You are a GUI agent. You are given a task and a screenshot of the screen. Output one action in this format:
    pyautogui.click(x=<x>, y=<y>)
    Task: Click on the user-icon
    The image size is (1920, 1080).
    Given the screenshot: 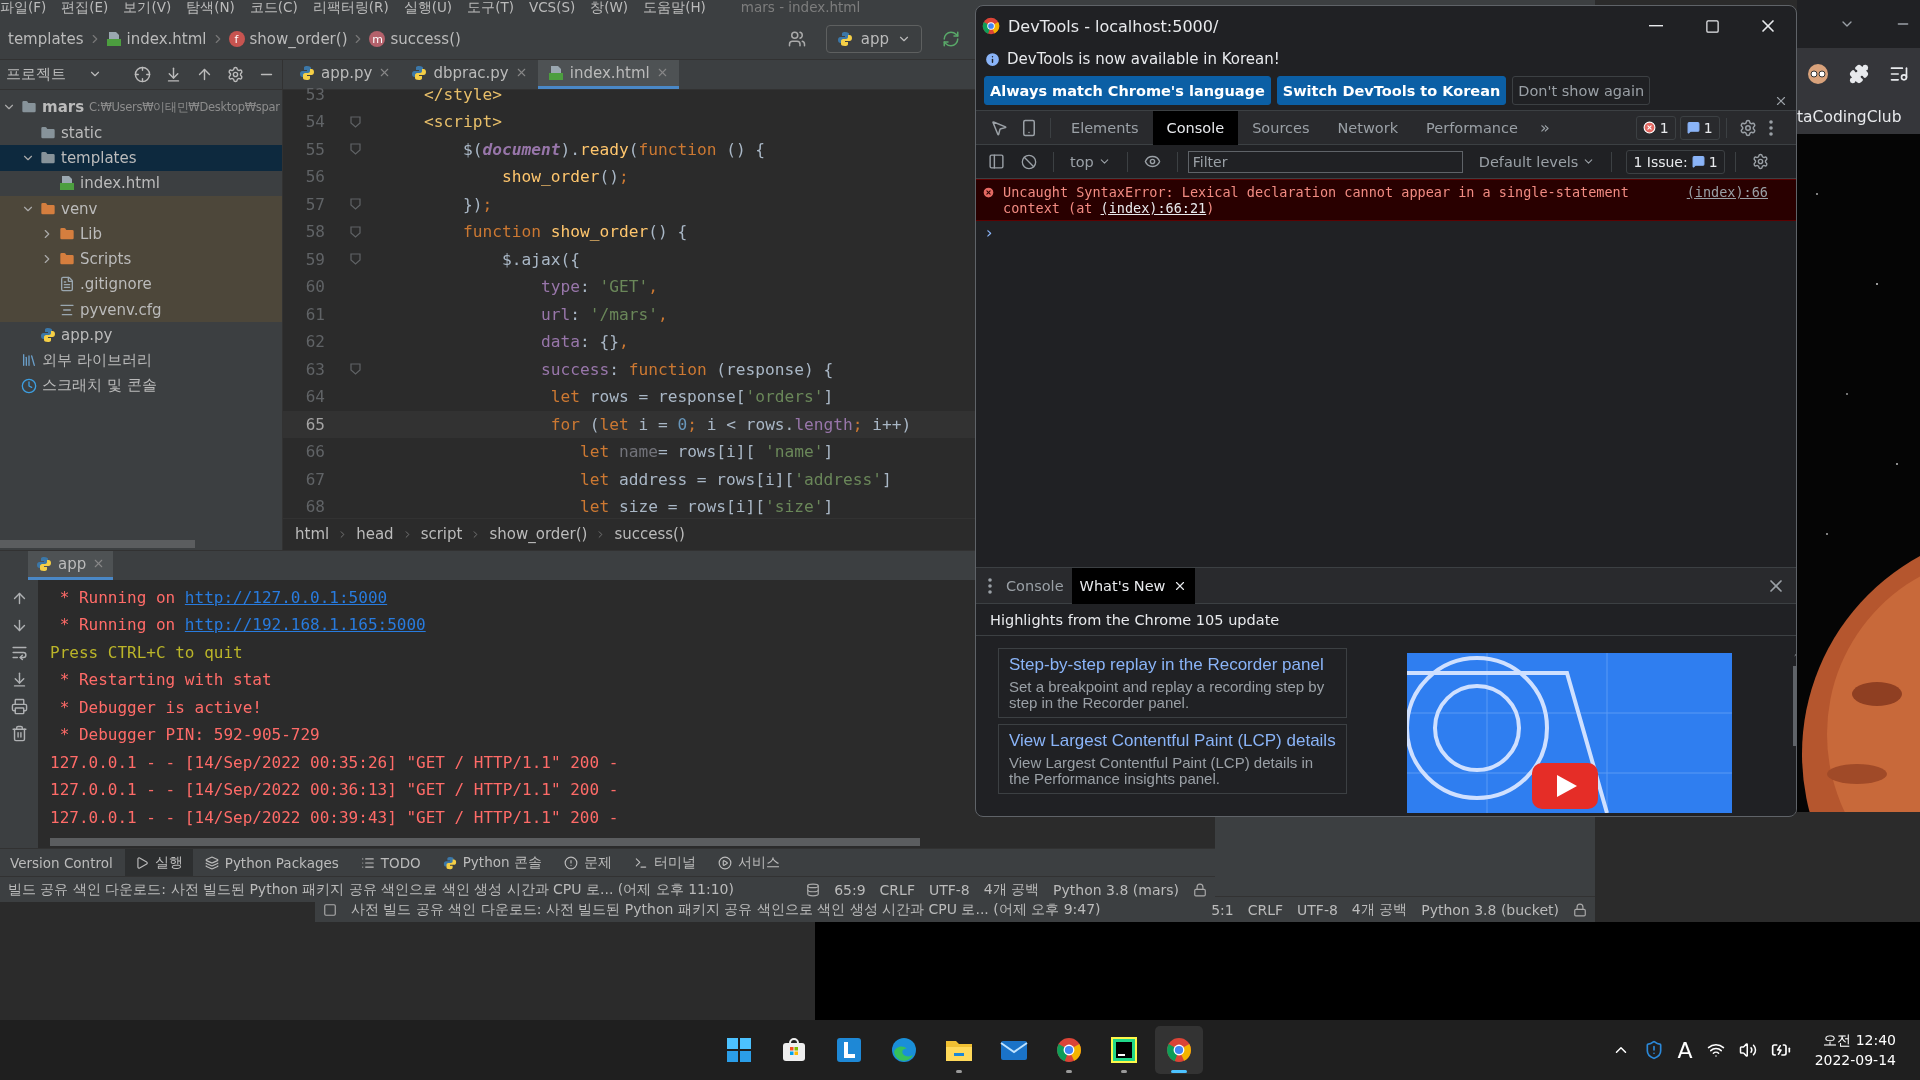 What is the action you would take?
    pyautogui.click(x=796, y=39)
    